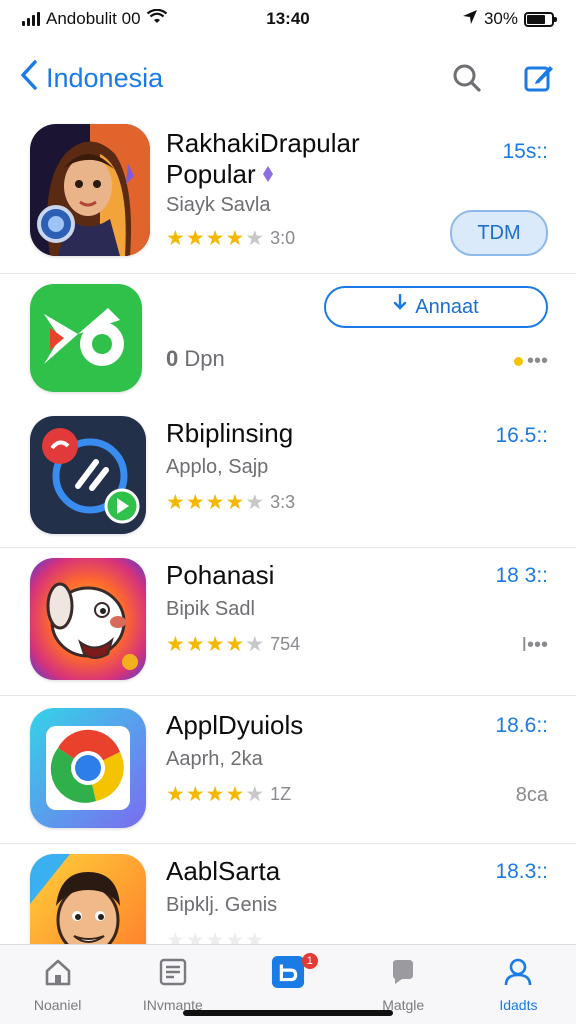 The height and width of the screenshot is (1024, 576). Describe the element at coordinates (93, 18) in the screenshot. I see `carrier-name: Andobulit 00` at that location.